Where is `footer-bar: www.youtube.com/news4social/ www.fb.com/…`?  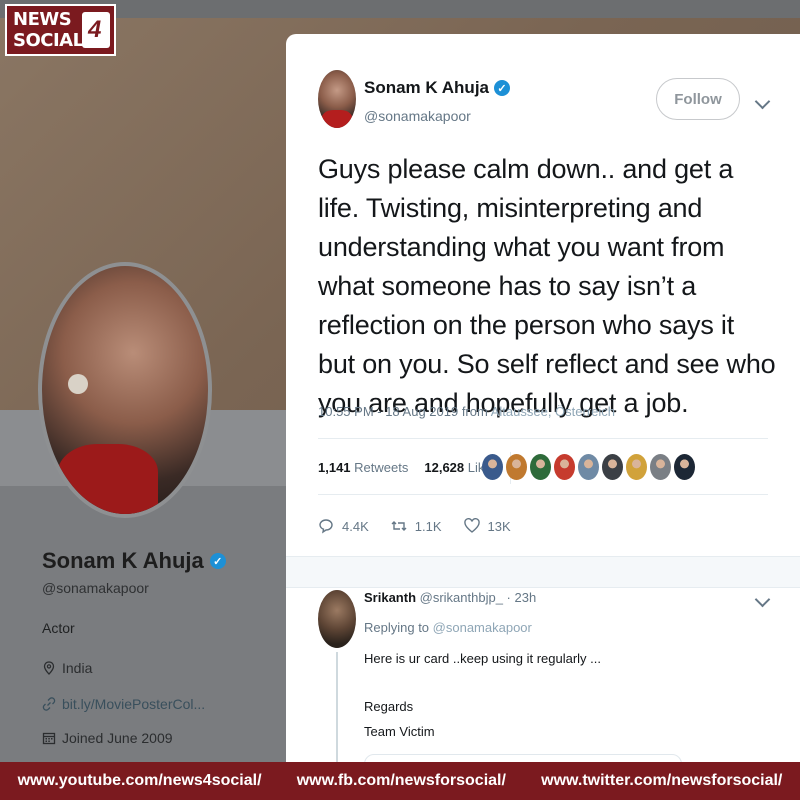
footer-bar: www.youtube.com/news4social/ www.fb.com/… is located at coordinates (400, 781).